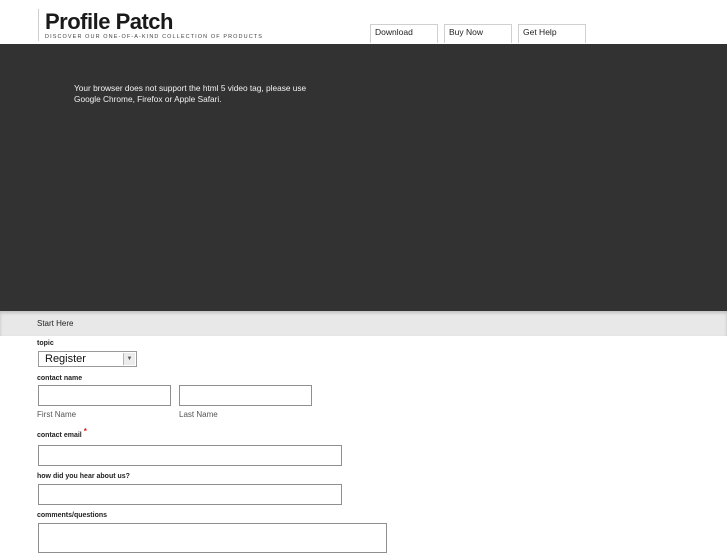  What do you see at coordinates (552, 33) in the screenshot?
I see `nav-get-help: Get Help` at bounding box center [552, 33].